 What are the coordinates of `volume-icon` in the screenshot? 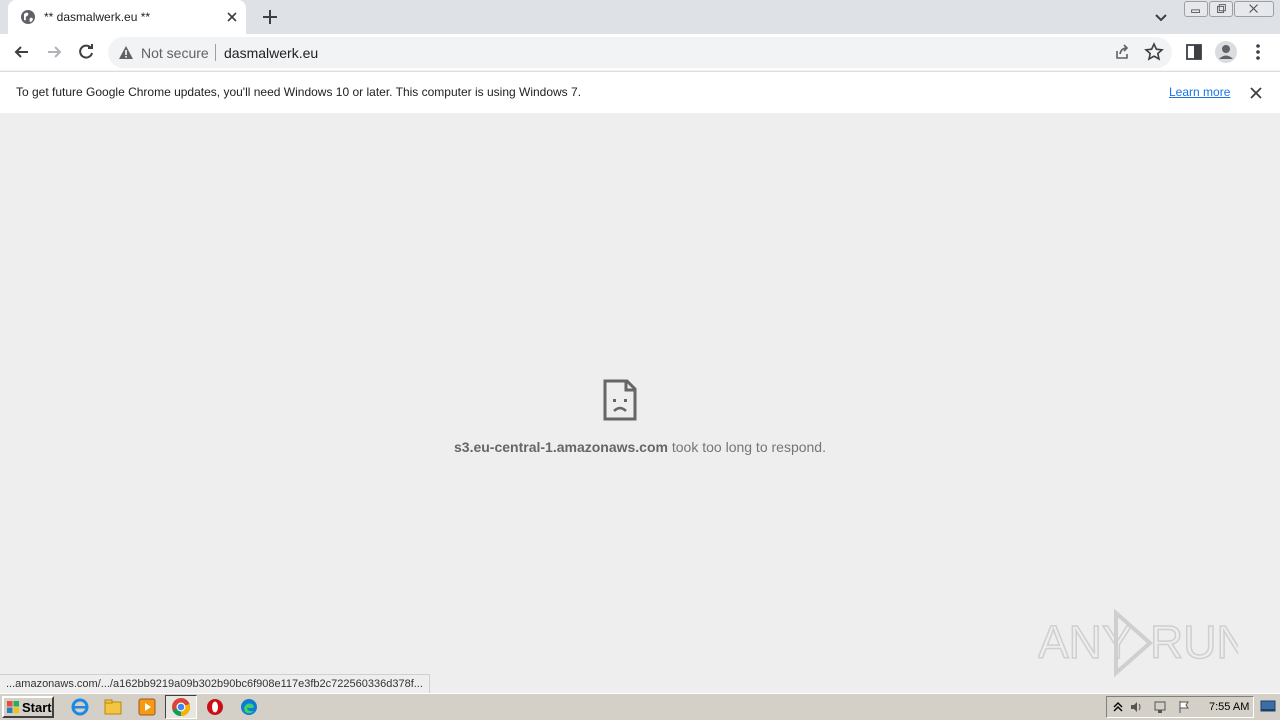 It's located at (1136, 707).